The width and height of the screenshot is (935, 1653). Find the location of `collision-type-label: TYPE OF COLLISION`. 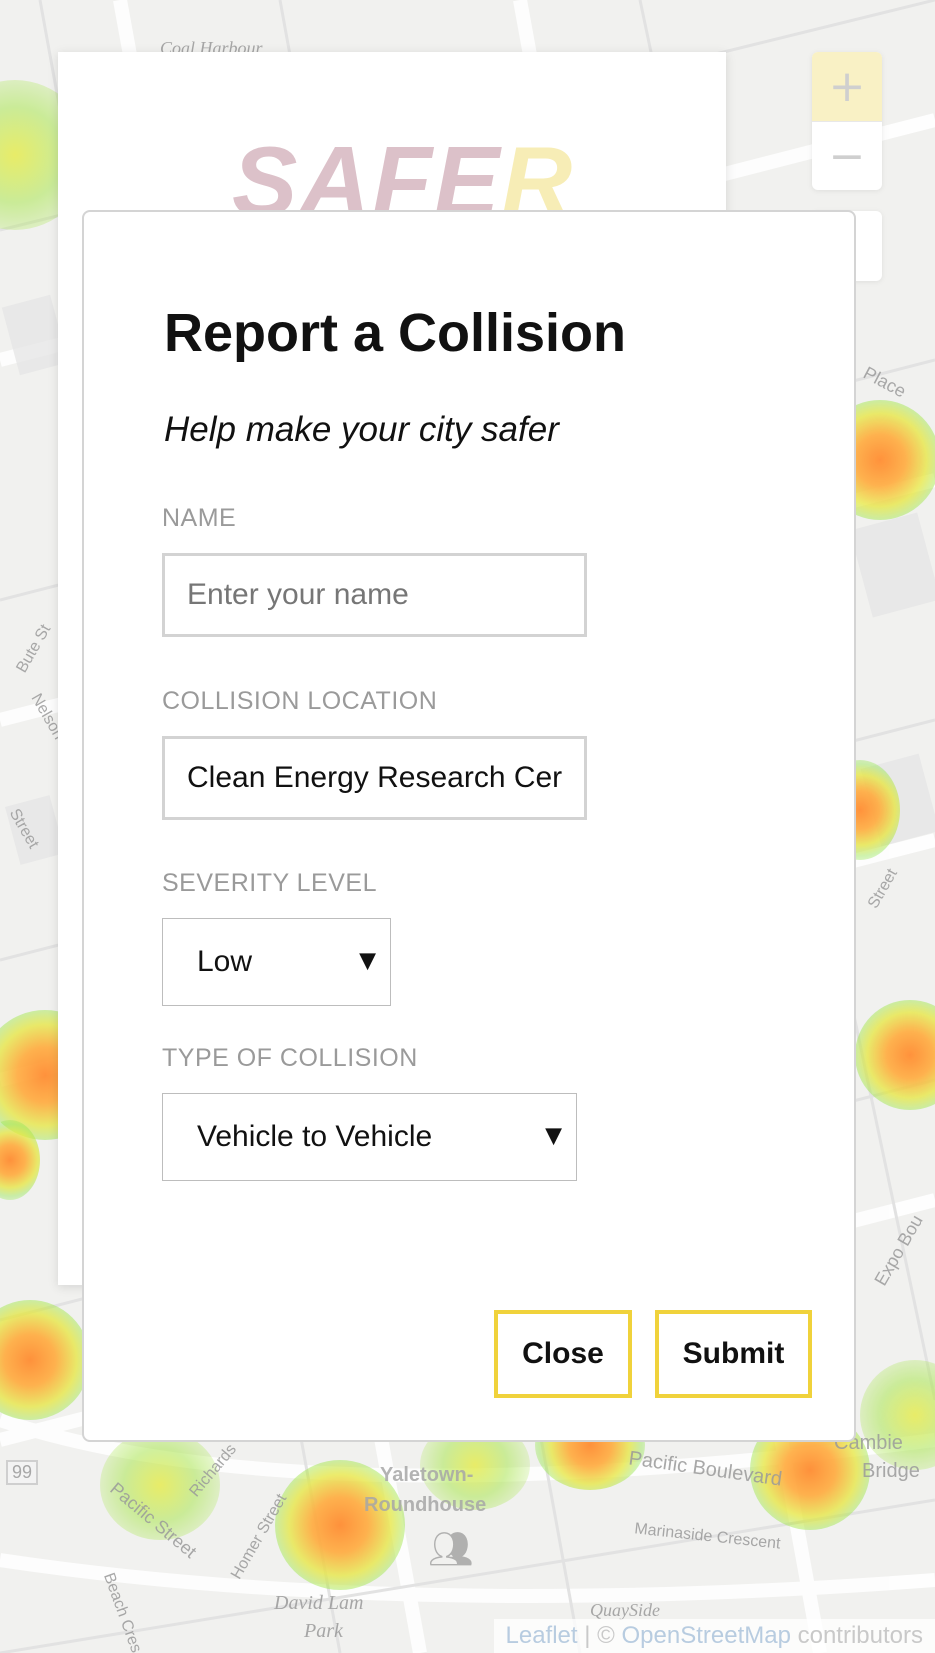

collision-type-label: TYPE OF COLLISION is located at coordinates (290, 1058).